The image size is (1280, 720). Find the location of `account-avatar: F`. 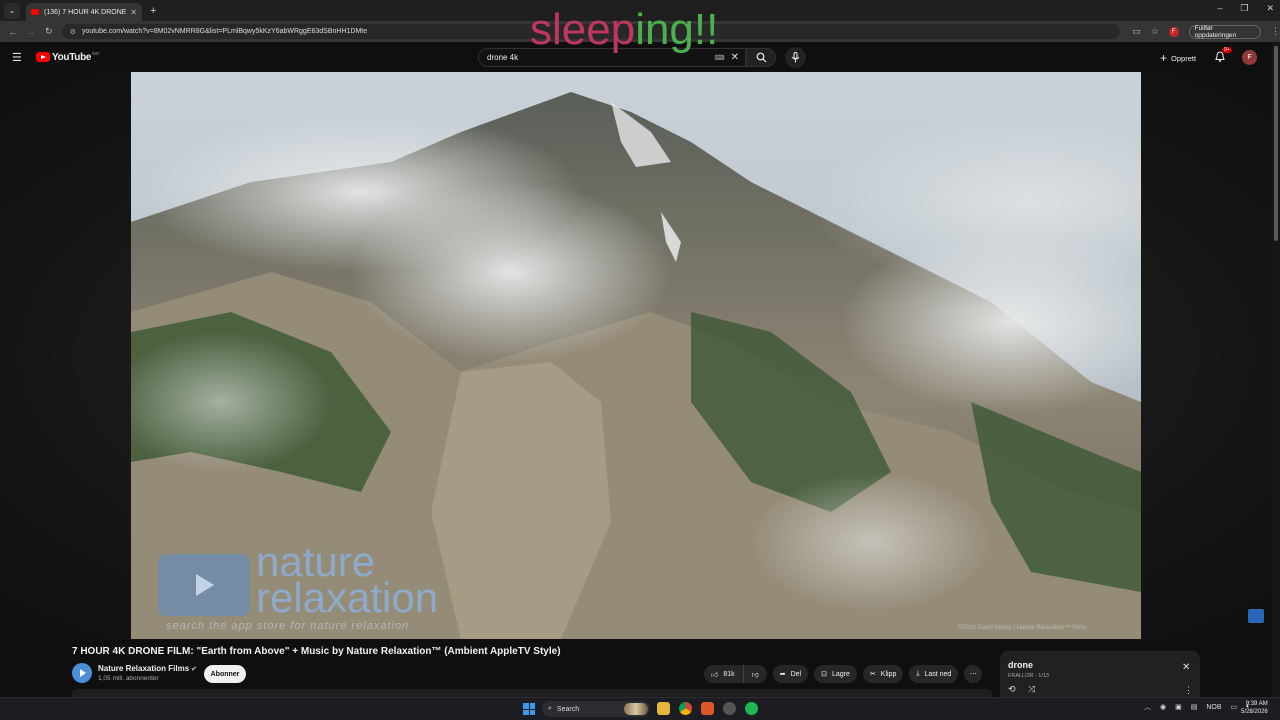

account-avatar: F is located at coordinates (1249, 57).